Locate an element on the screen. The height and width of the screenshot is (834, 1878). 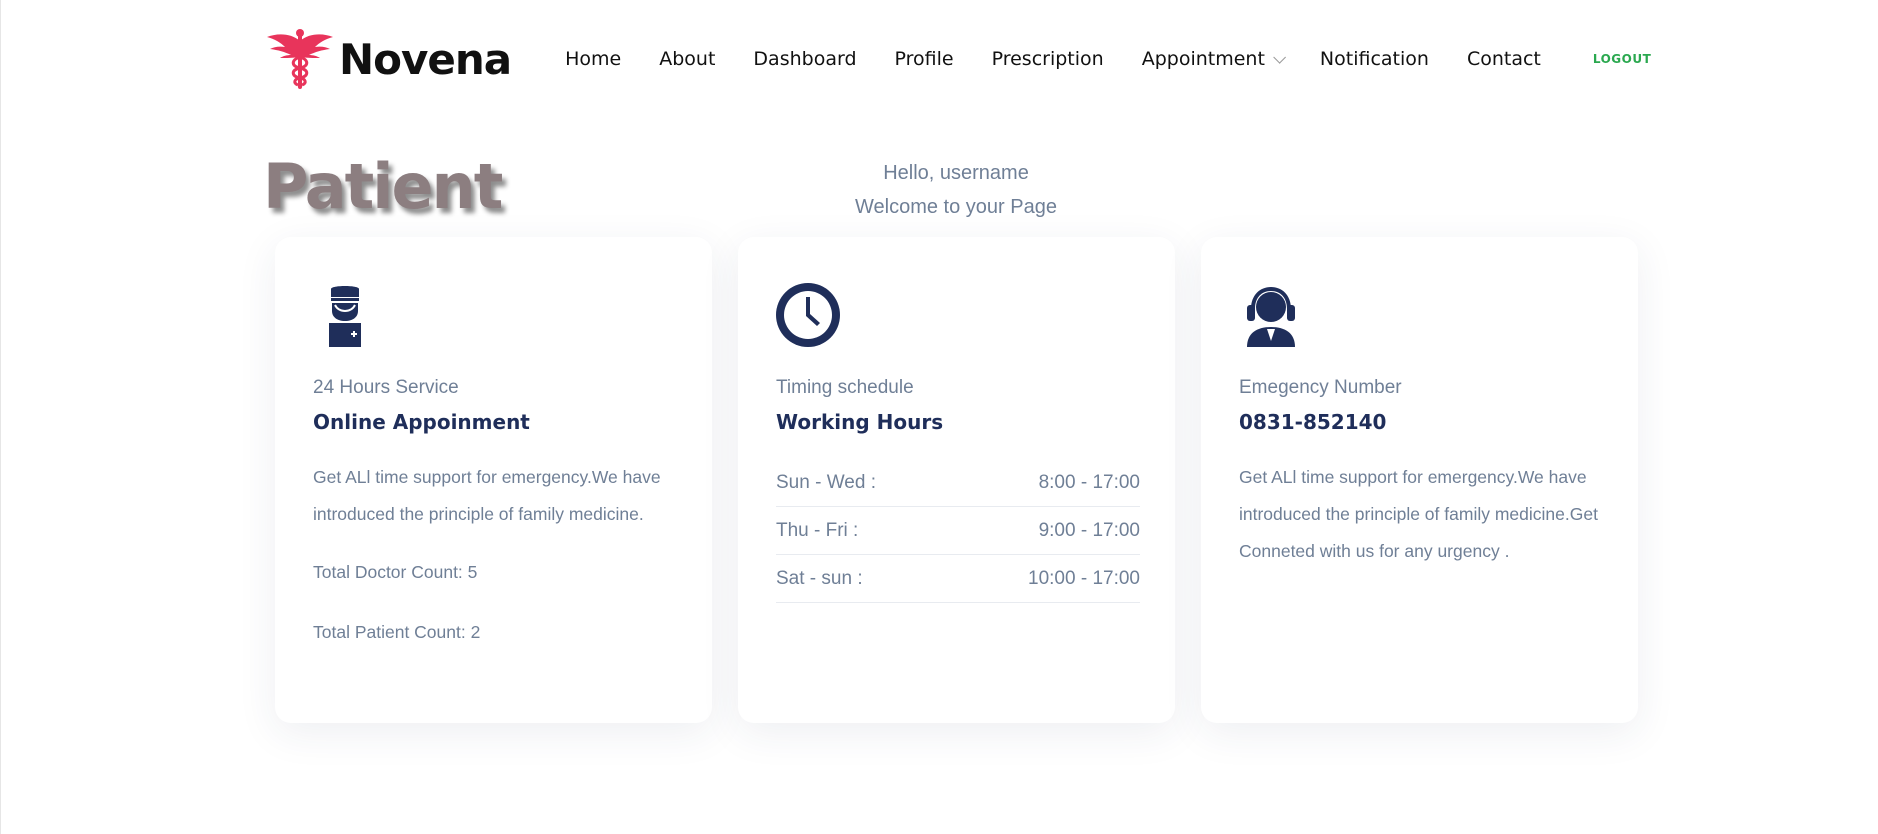
hours-time: 8:00 - 17:00 is located at coordinates (1089, 482).